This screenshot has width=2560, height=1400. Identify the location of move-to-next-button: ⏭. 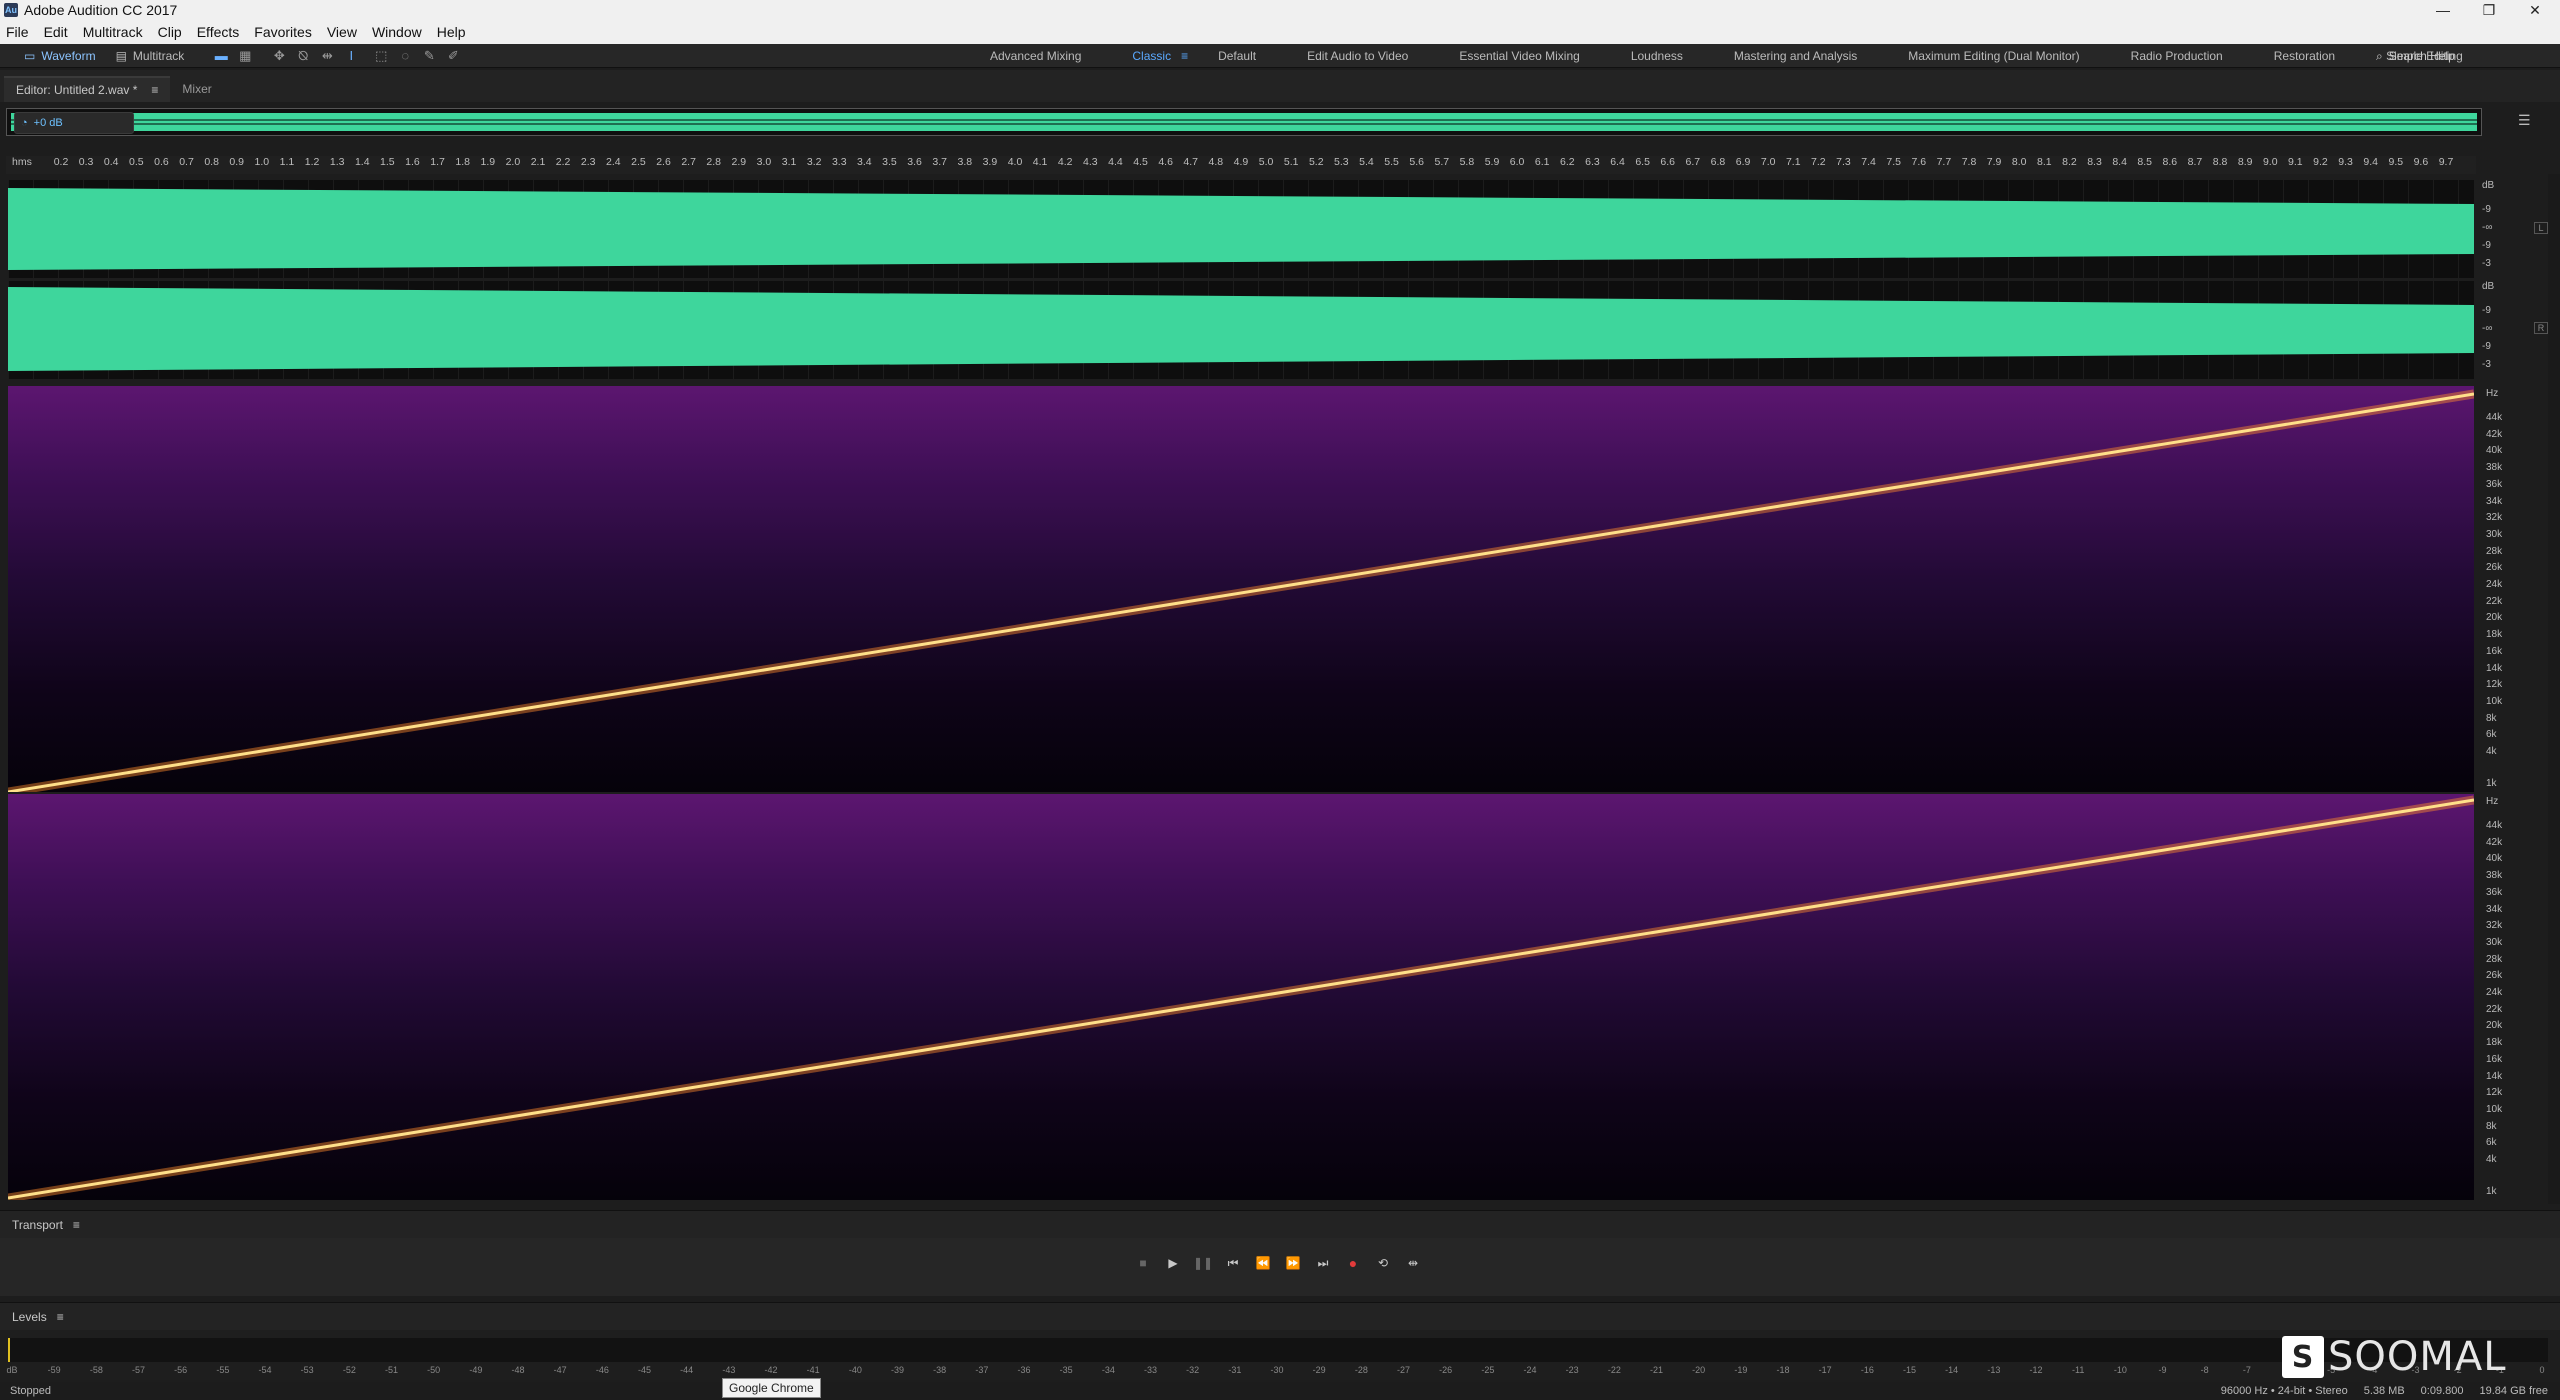
(1323, 1263).